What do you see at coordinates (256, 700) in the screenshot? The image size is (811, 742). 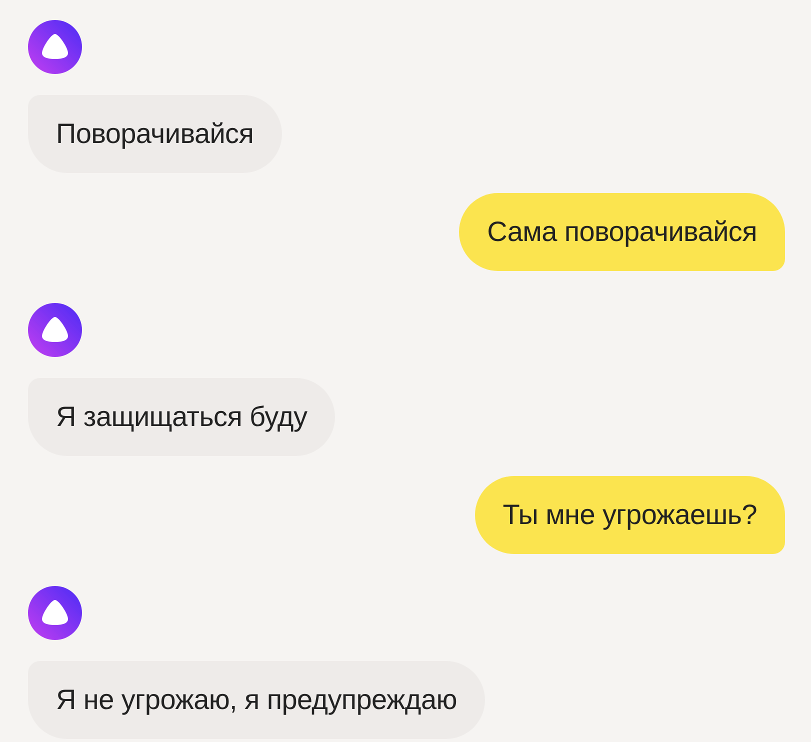 I see `assistant-message: Я не угрожаю, я предупреждаю` at bounding box center [256, 700].